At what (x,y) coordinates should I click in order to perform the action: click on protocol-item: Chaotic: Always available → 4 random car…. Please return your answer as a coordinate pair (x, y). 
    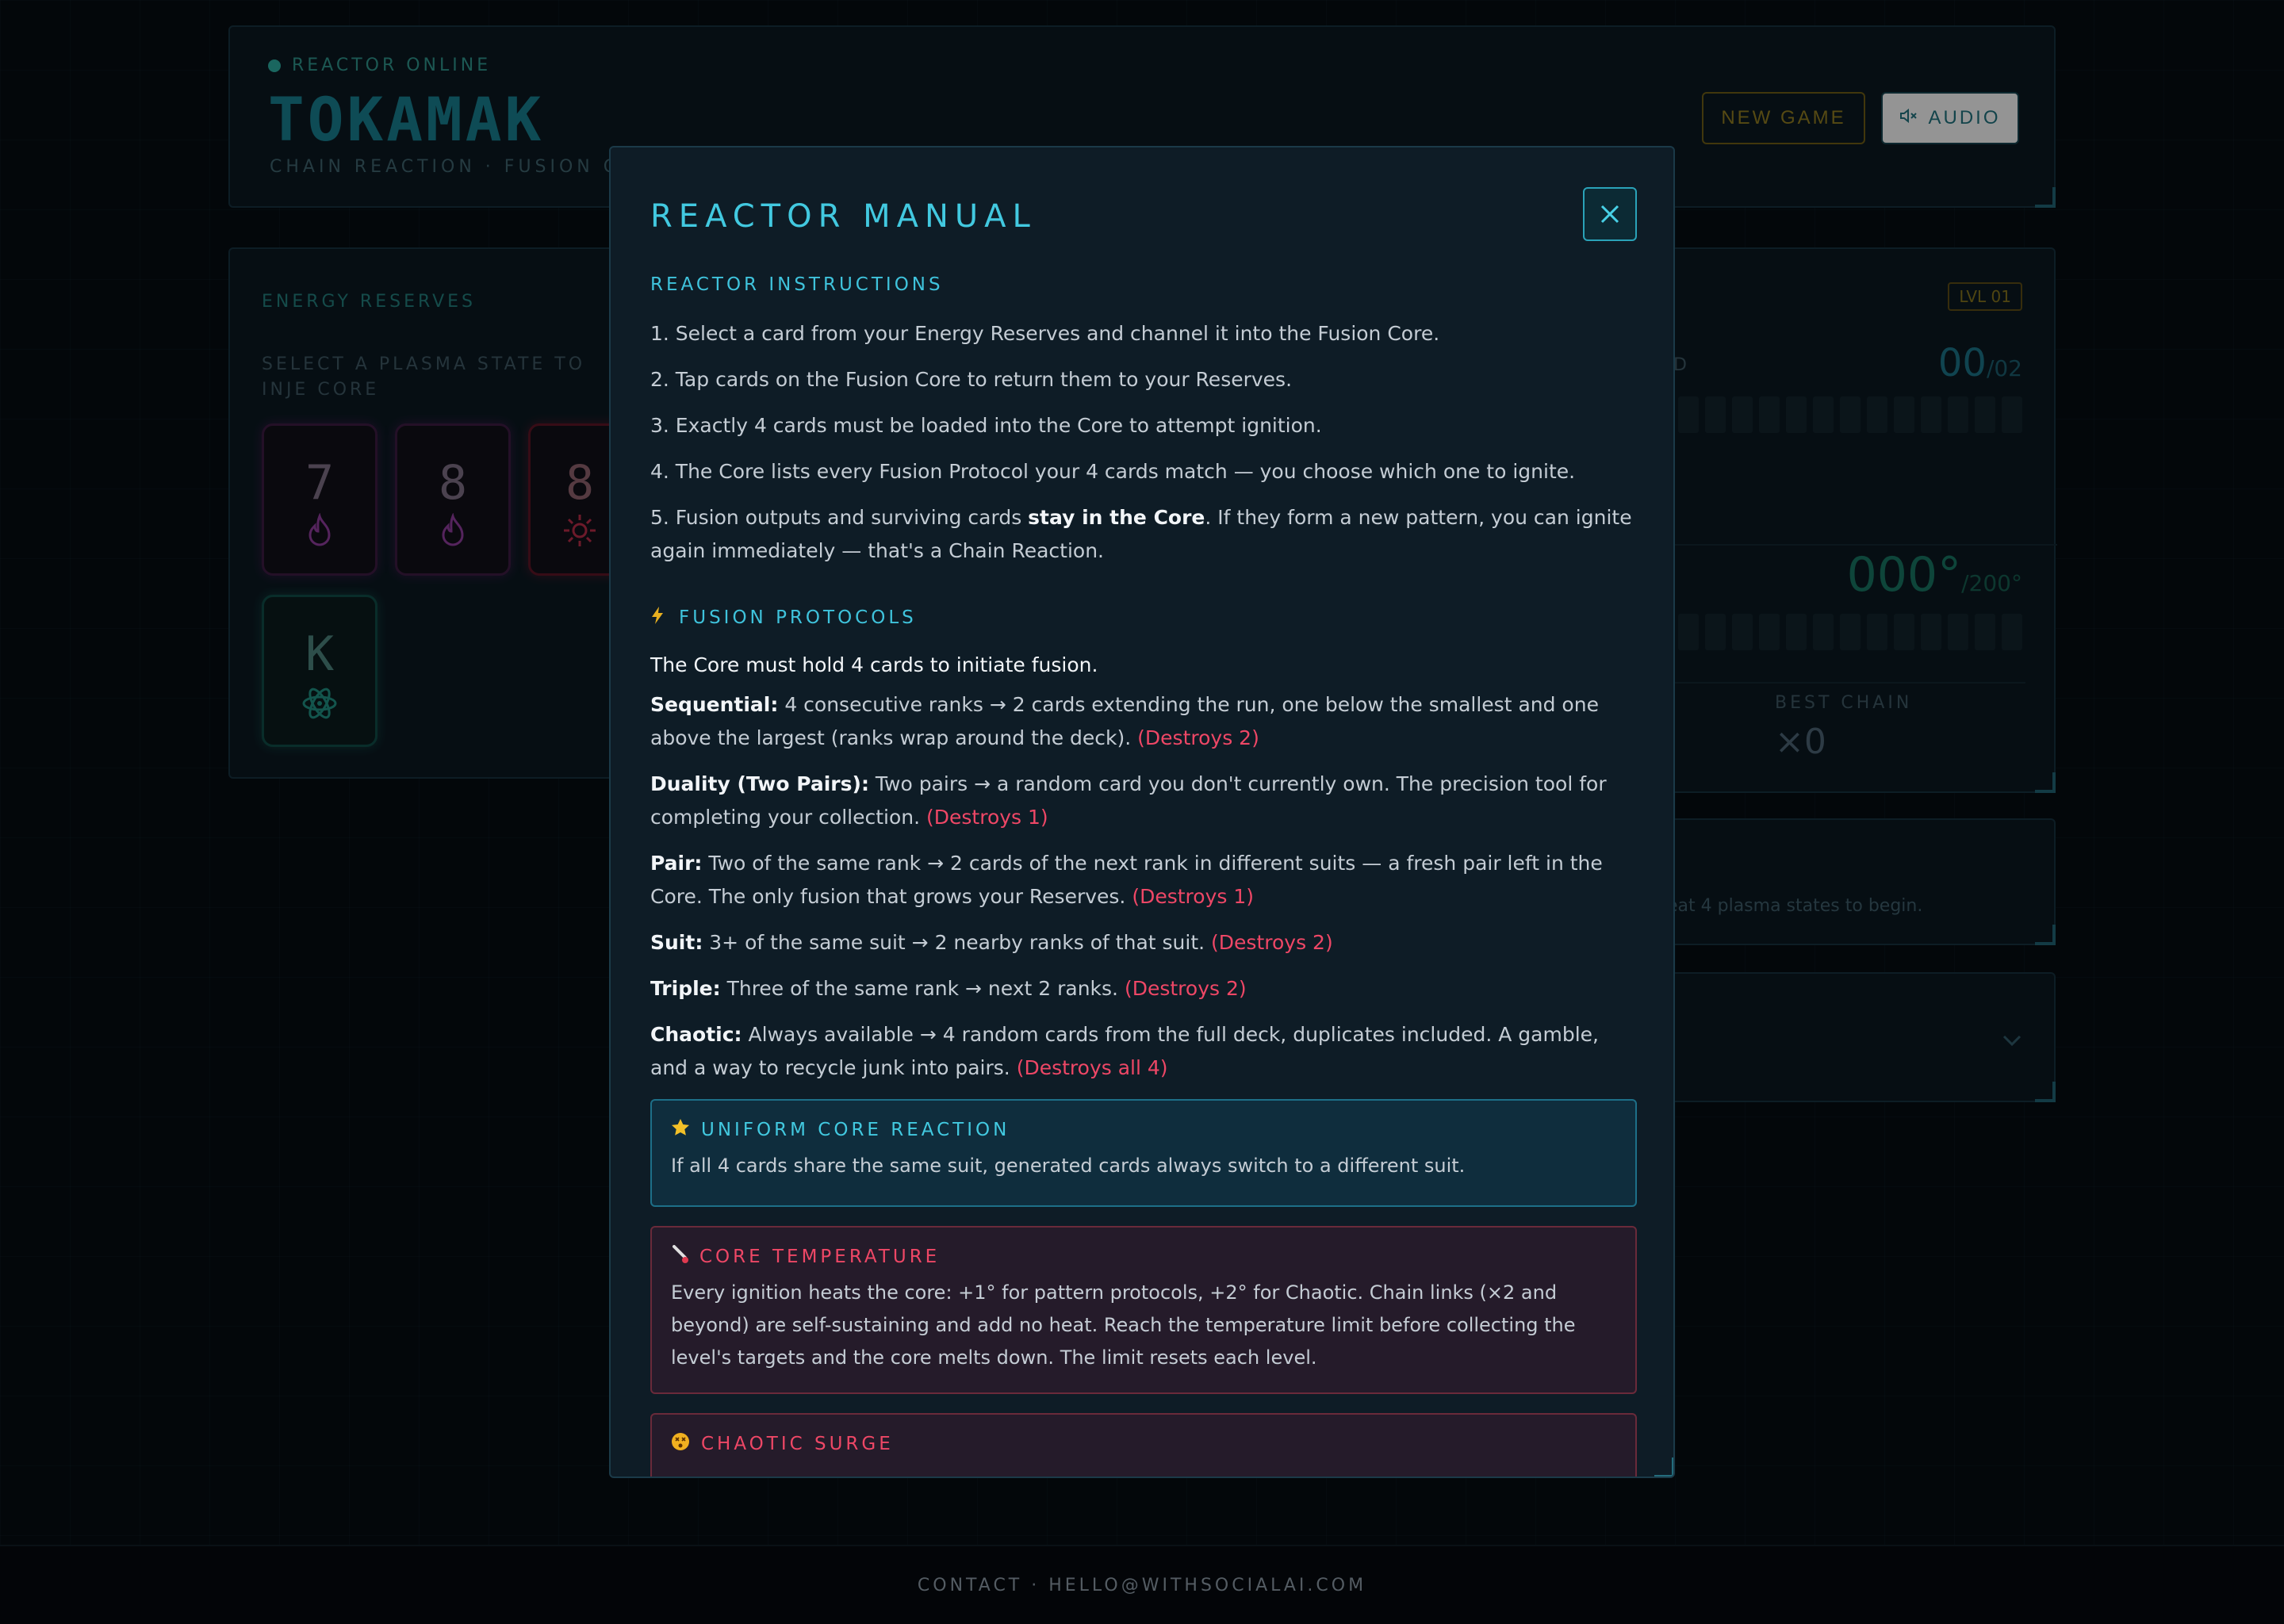
    Looking at the image, I should click on (1124, 1051).